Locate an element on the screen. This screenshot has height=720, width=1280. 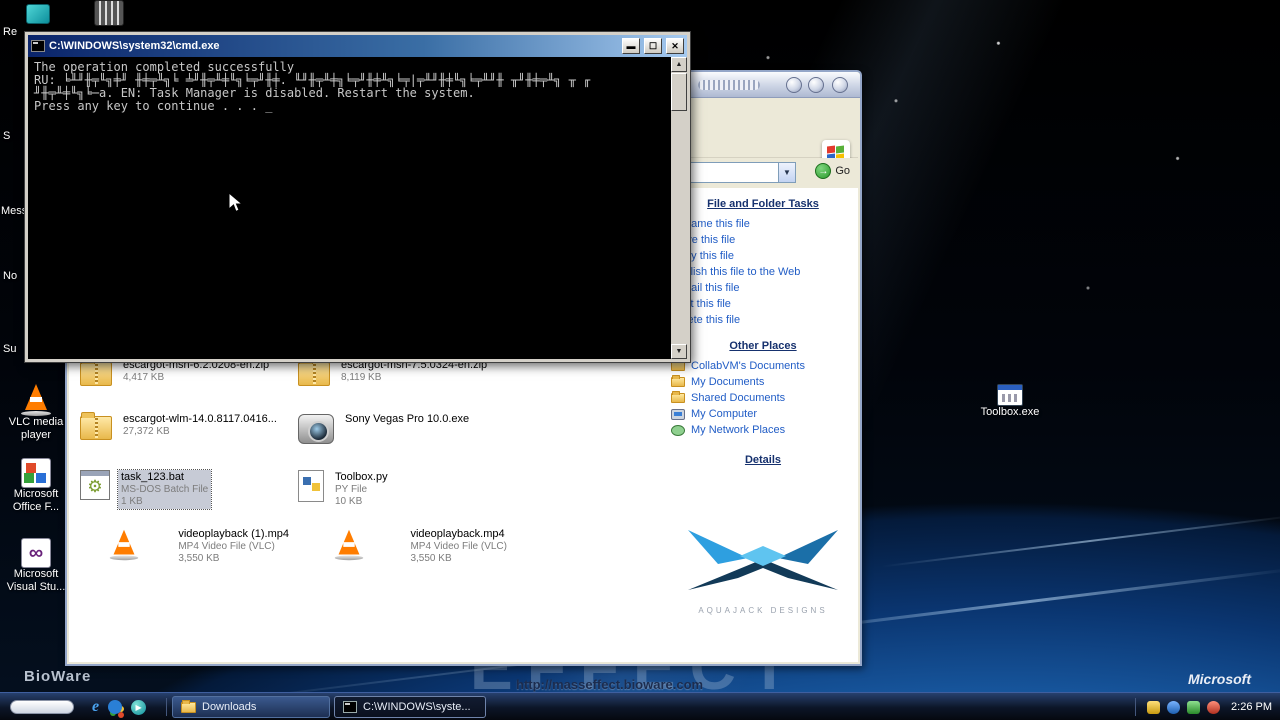
file-type: PY File is located at coordinates (351, 489).